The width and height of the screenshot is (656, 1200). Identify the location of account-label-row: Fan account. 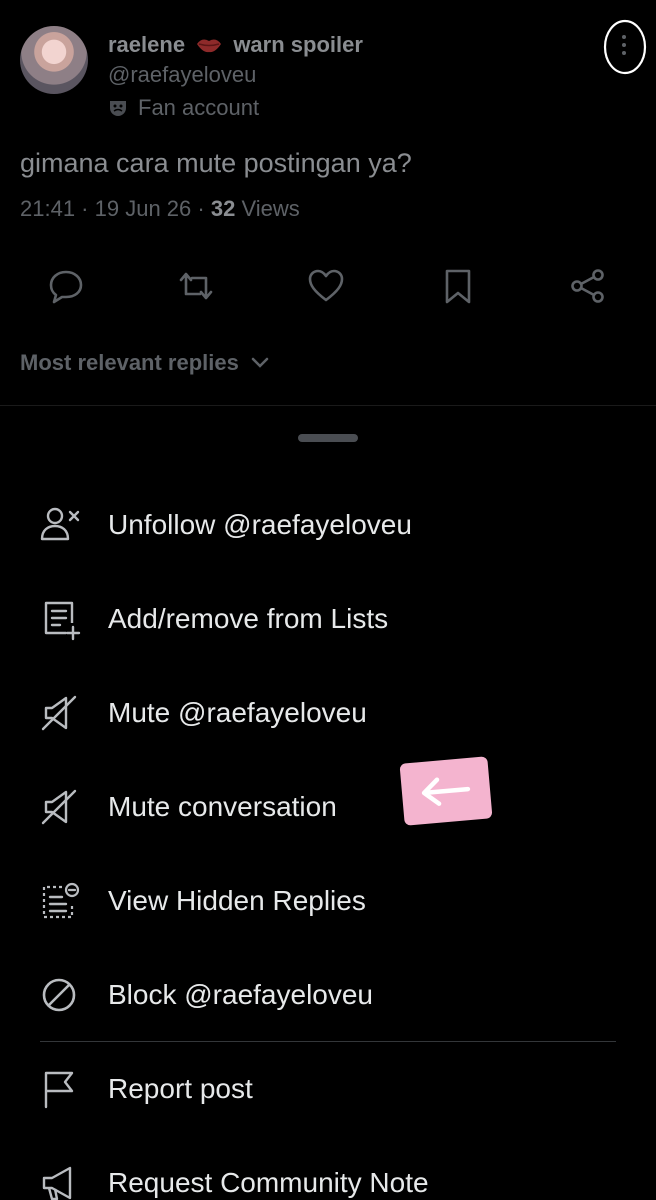
(183, 108).